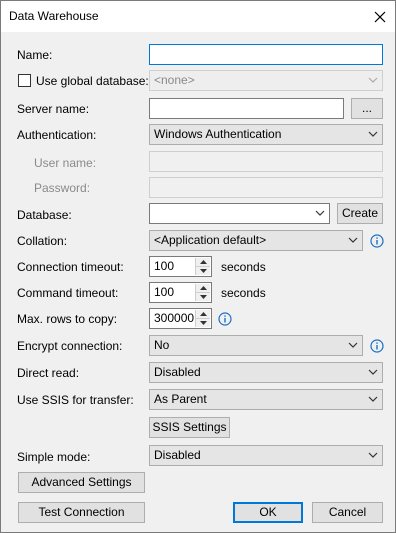 This screenshot has height=533, width=396. I want to click on collation-select: <Application default>, so click(256, 240).